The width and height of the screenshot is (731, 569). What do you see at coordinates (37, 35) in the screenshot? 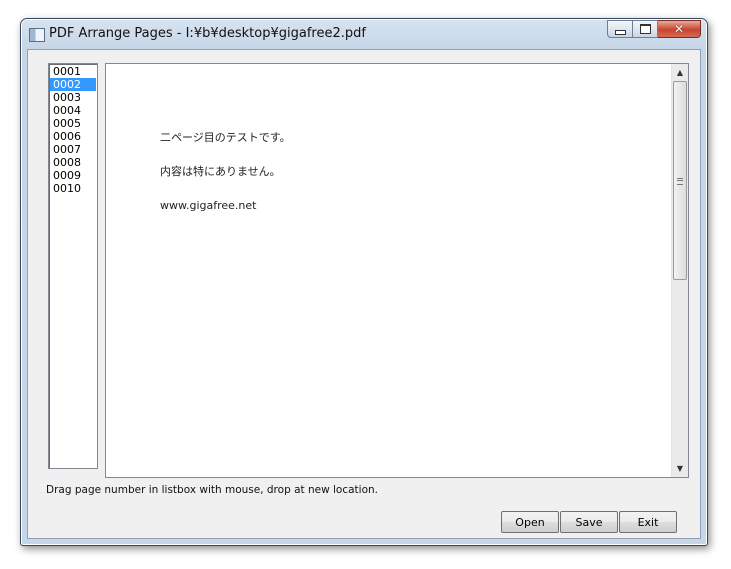
I see `app-icon` at bounding box center [37, 35].